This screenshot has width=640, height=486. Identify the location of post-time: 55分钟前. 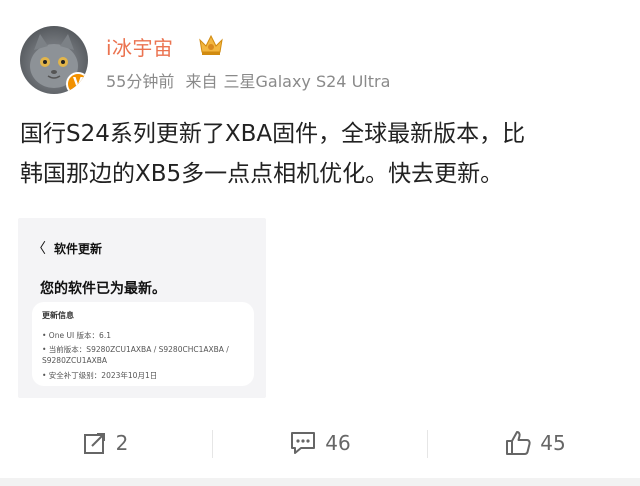
(140, 81).